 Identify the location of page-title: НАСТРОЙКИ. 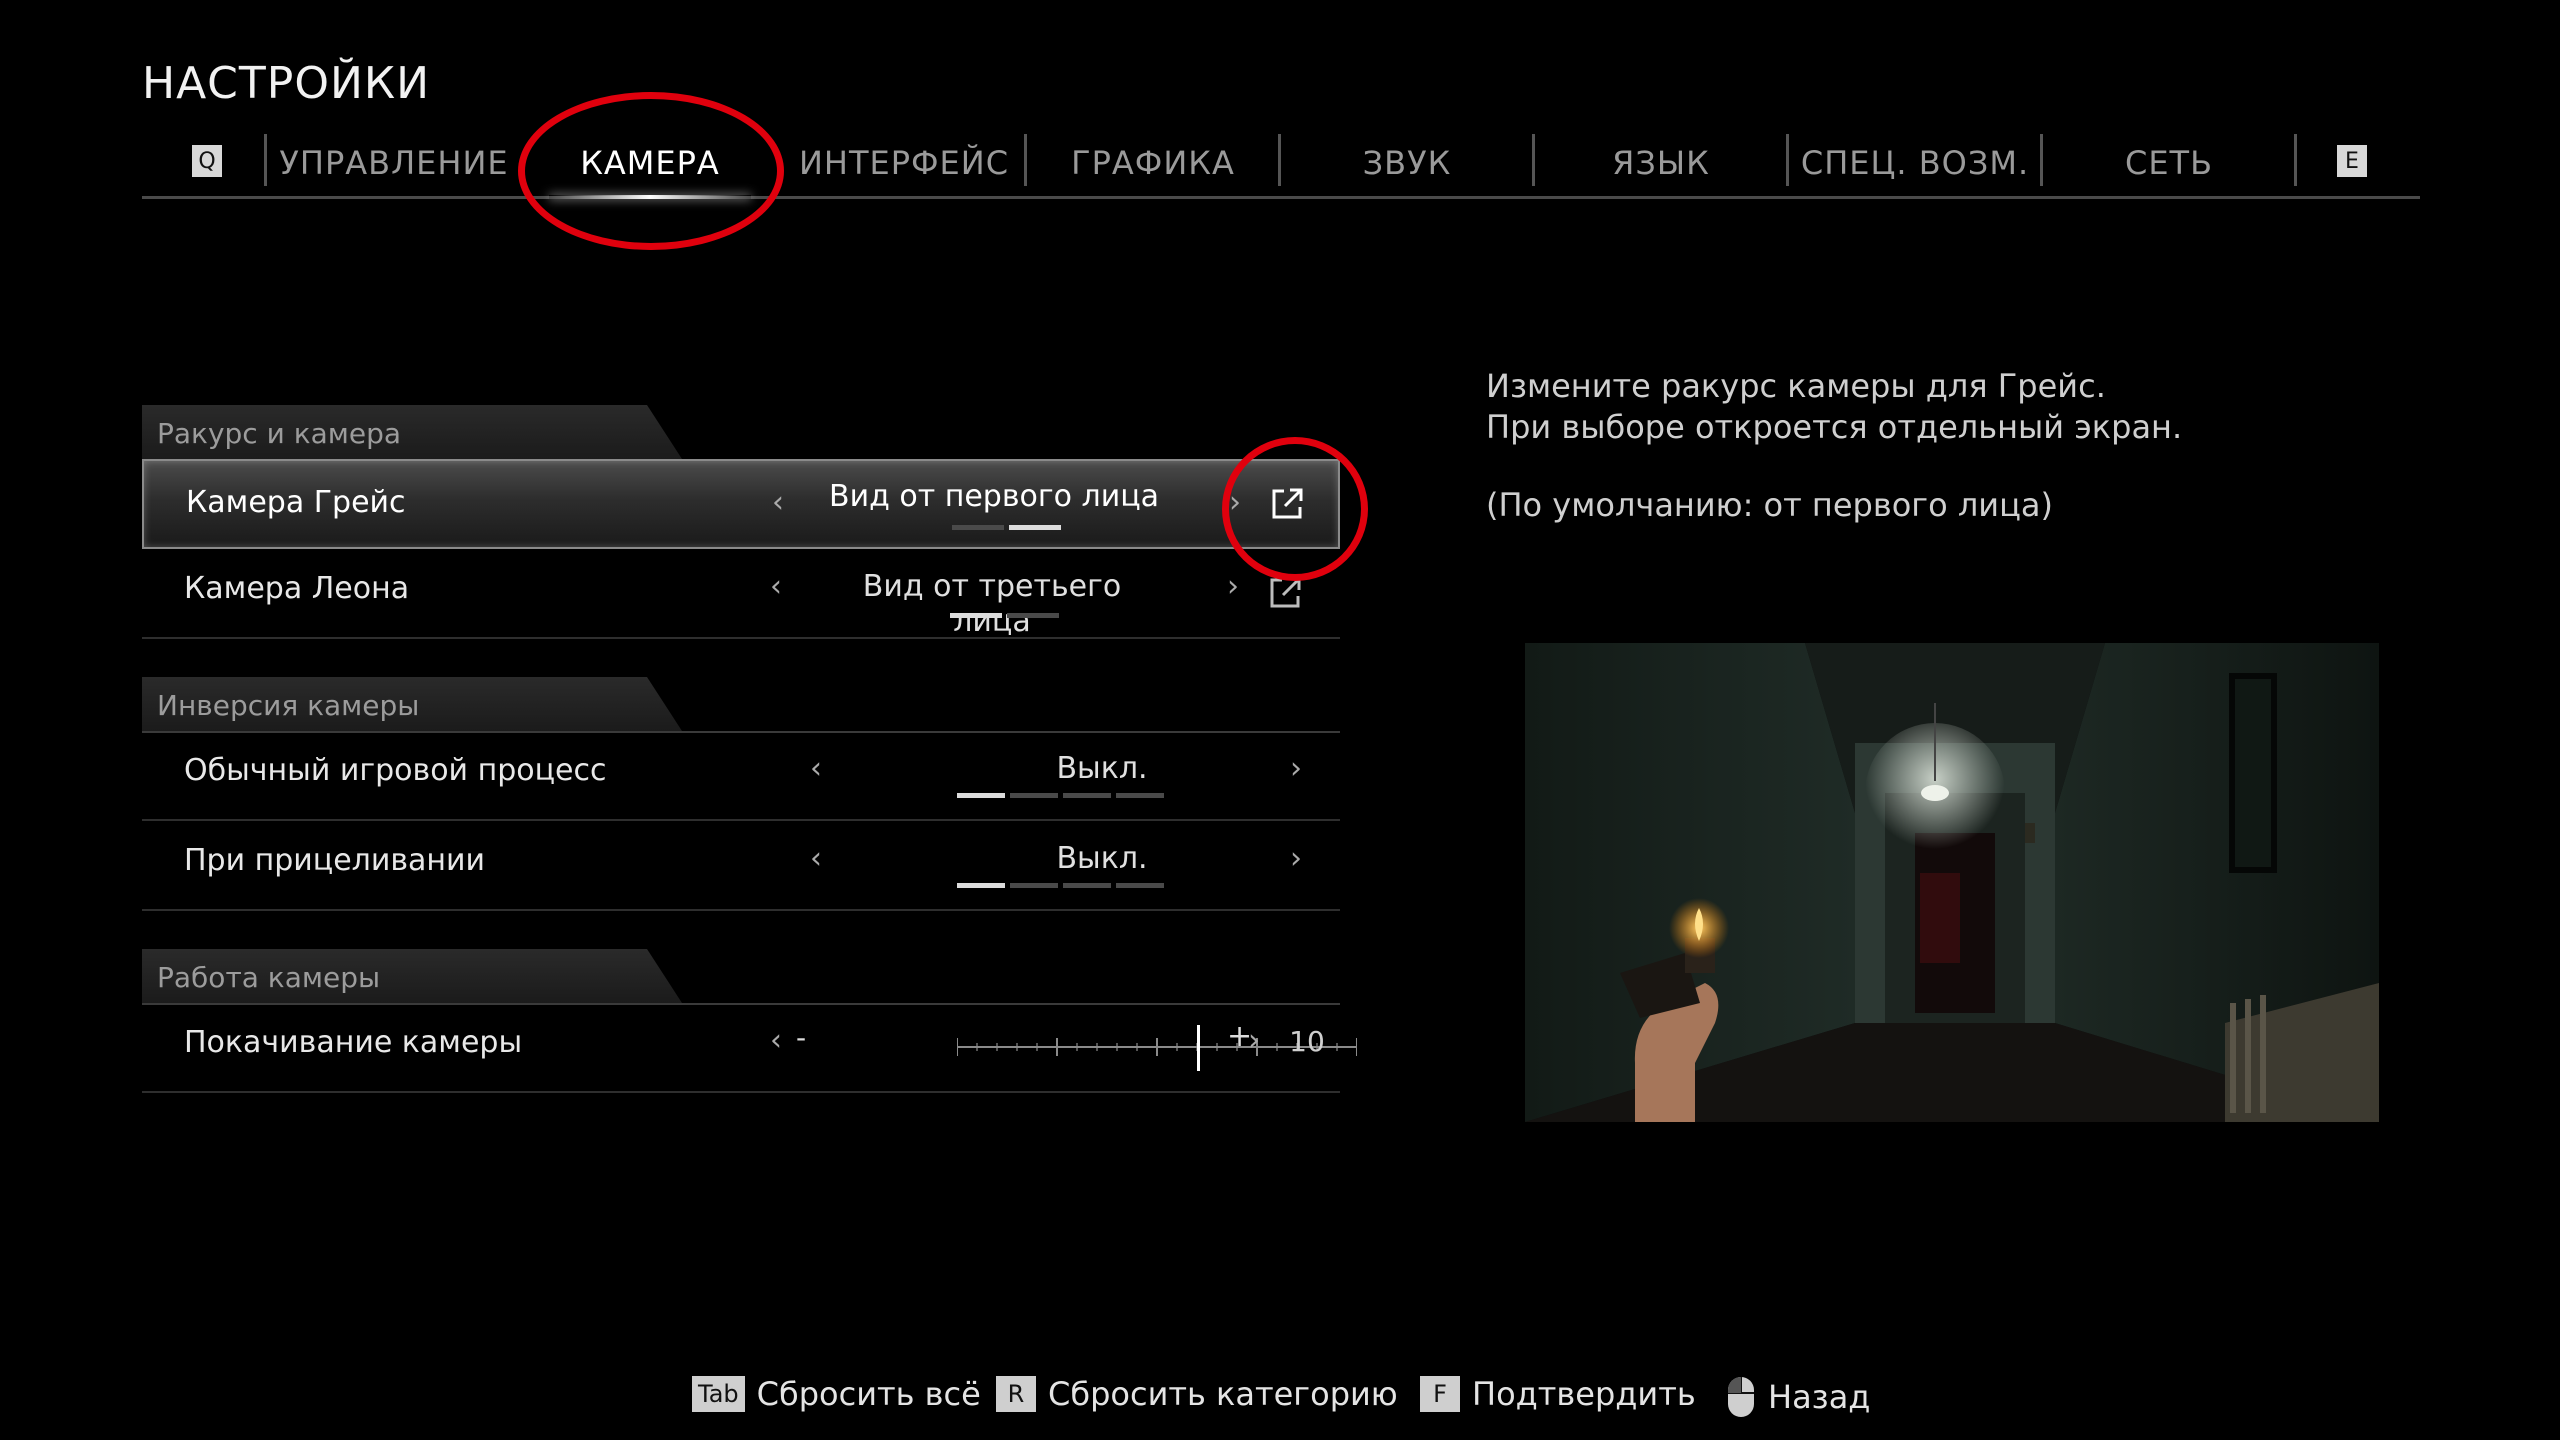
(286, 83).